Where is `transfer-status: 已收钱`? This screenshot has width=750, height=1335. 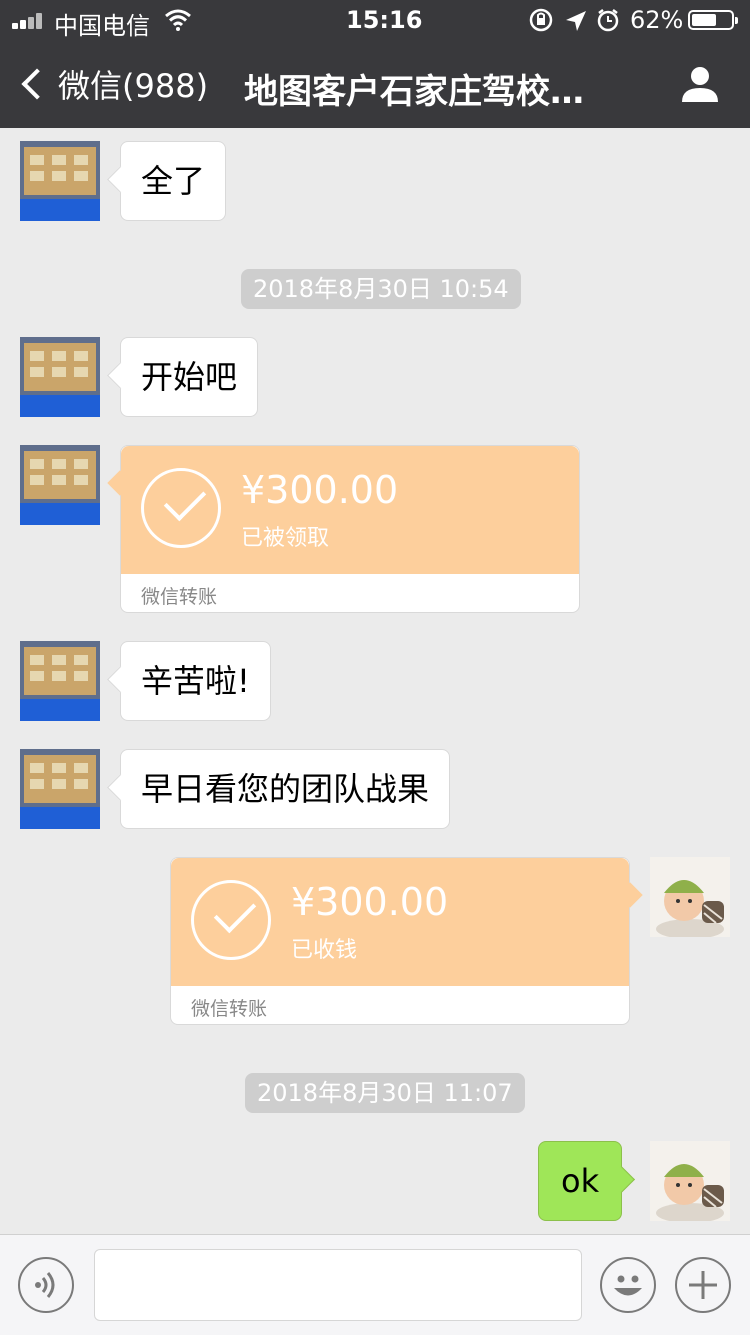
transfer-status: 已收钱 is located at coordinates (324, 950).